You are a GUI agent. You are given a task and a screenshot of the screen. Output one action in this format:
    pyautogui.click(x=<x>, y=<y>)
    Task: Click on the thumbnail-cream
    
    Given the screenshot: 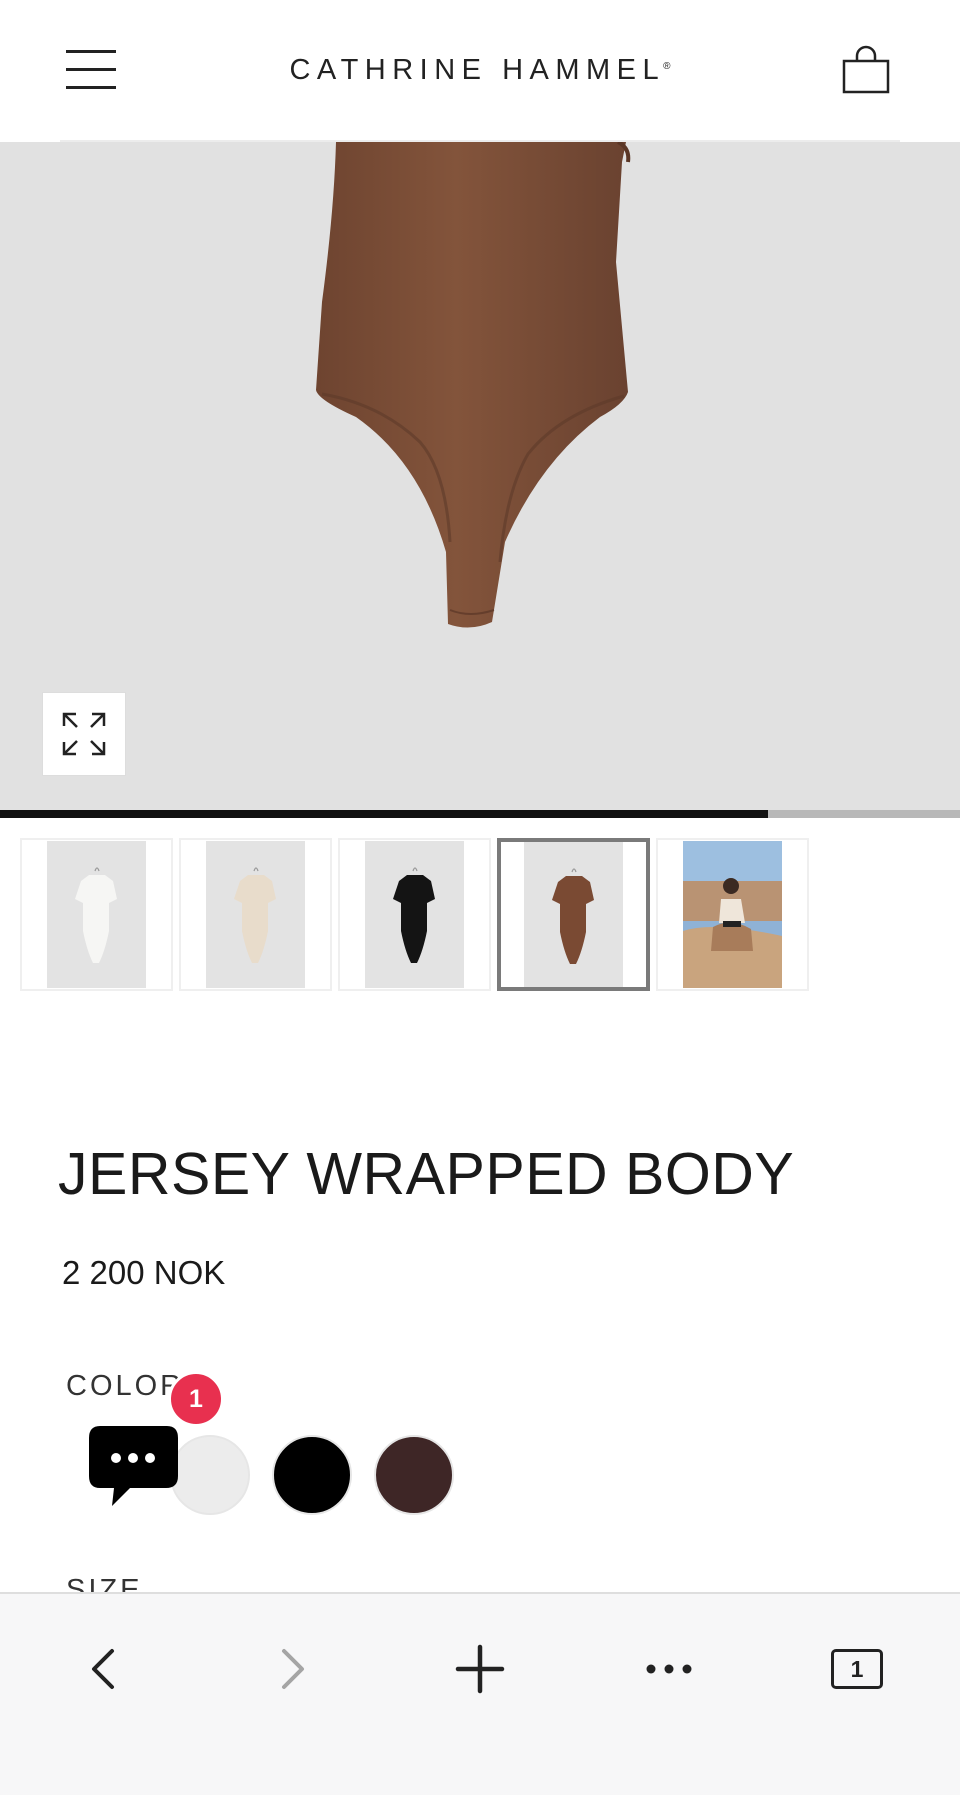 What is the action you would take?
    pyautogui.click(x=255, y=914)
    